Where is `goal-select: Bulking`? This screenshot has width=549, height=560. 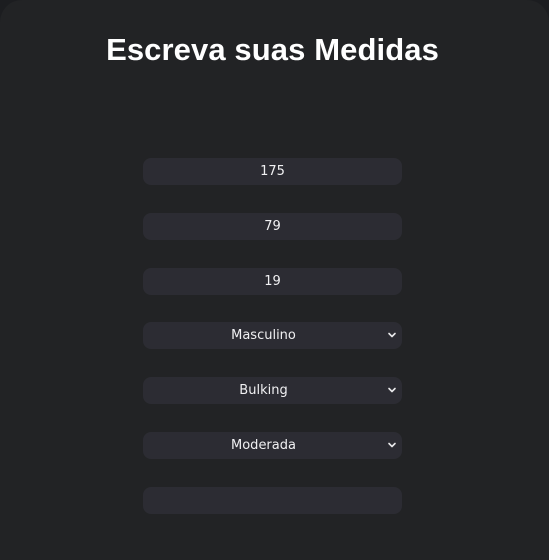
goal-select: Bulking is located at coordinates (272, 390).